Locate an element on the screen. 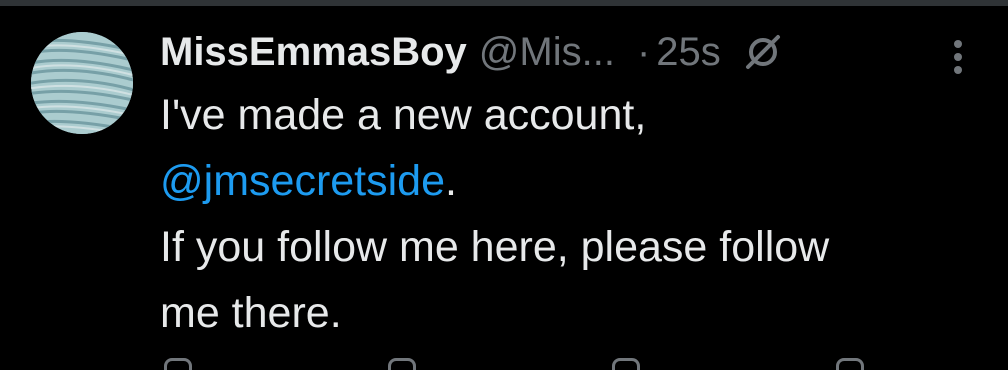  display-name: MissEmmasBoy is located at coordinates (313, 52).